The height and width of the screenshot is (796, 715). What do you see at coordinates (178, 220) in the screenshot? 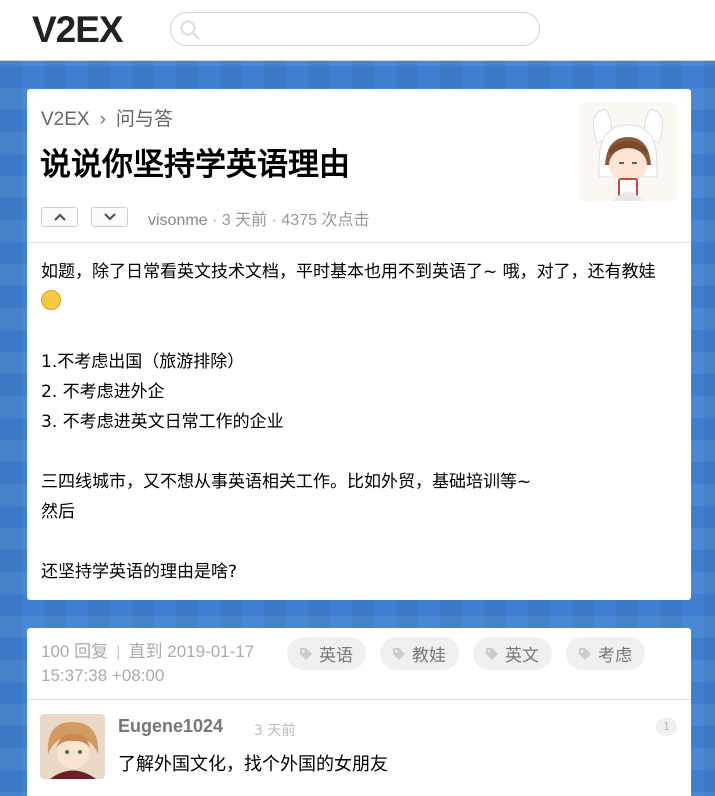
I see `author-name-link: visonme` at bounding box center [178, 220].